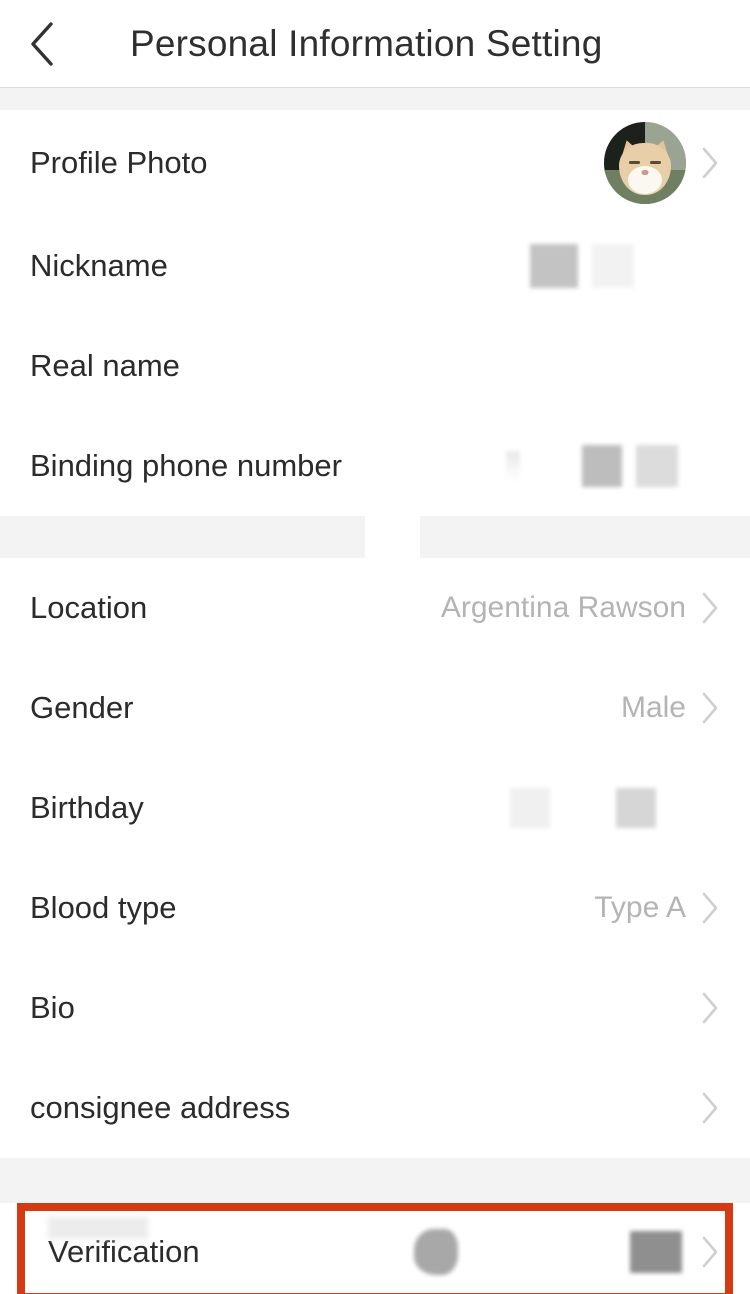 The height and width of the screenshot is (1294, 750). What do you see at coordinates (375, 366) in the screenshot?
I see `row-real-name: Real name` at bounding box center [375, 366].